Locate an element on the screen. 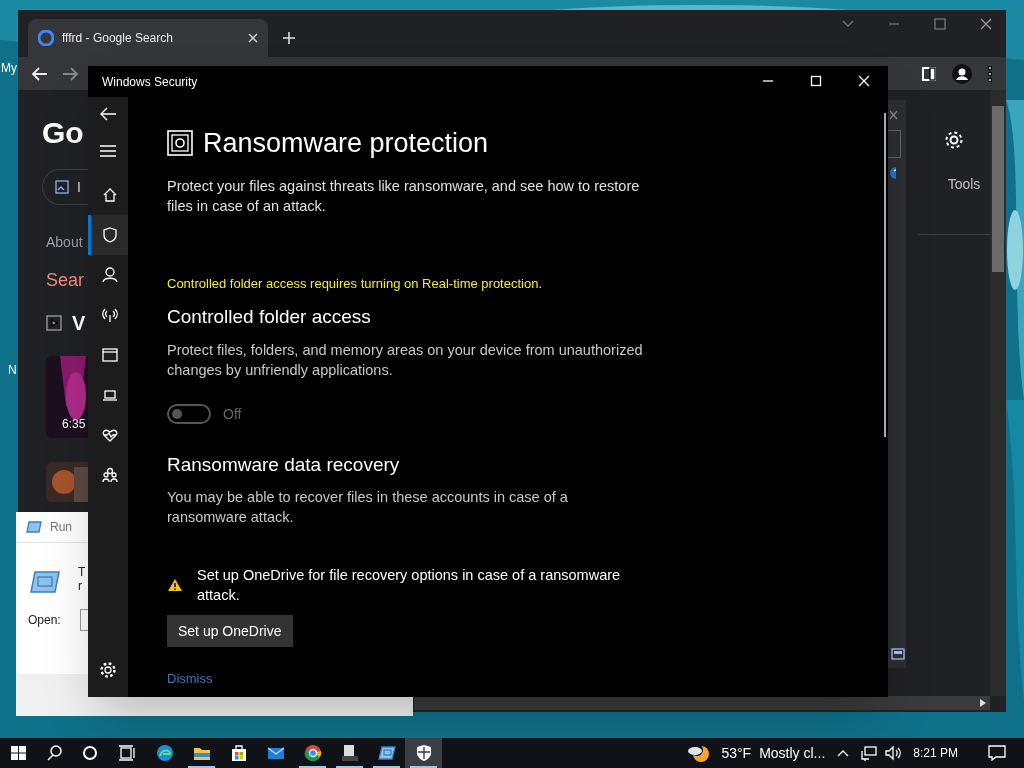  cortana-icon is located at coordinates (90, 753).